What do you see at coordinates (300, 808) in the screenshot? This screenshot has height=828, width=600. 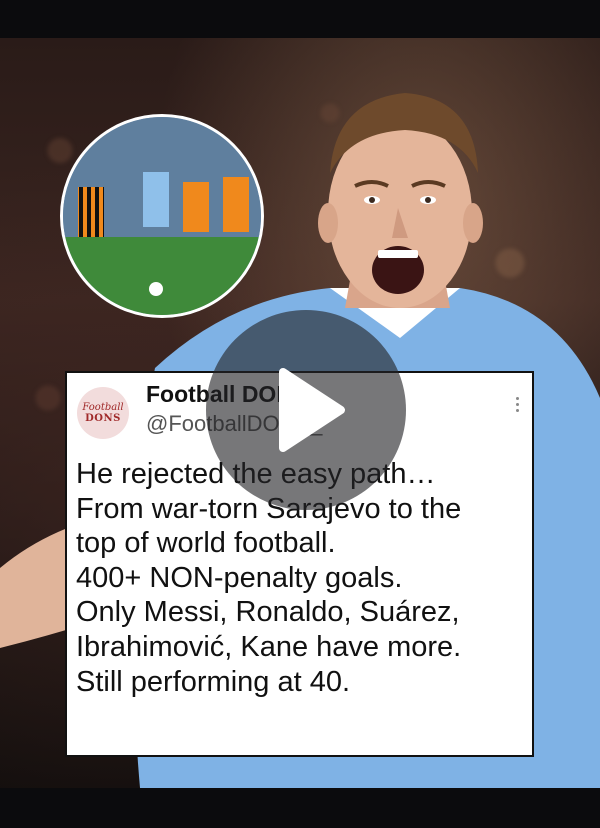 I see `bottom-bar` at bounding box center [300, 808].